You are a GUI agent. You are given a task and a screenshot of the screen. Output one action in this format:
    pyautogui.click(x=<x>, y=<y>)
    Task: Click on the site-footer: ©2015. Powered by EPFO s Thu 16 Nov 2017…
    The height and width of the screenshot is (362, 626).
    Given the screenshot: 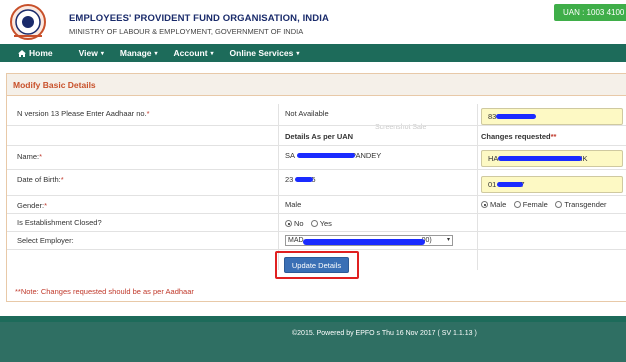 What is the action you would take?
    pyautogui.click(x=313, y=342)
    